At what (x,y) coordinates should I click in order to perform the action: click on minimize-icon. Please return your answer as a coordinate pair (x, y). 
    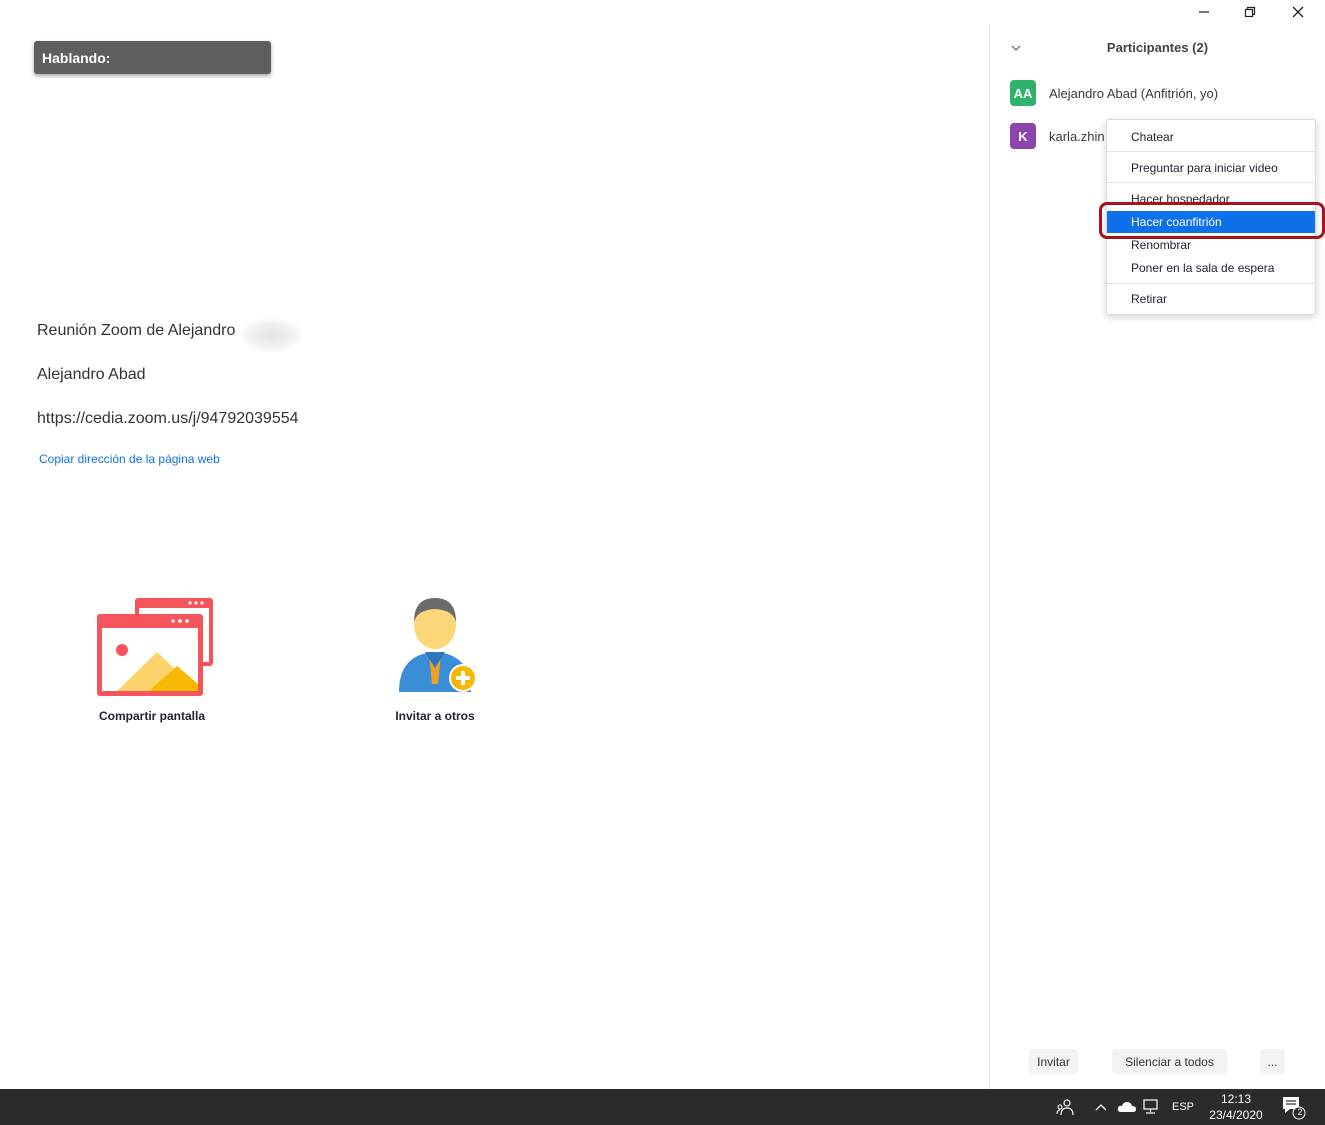
    Looking at the image, I should click on (1204, 12).